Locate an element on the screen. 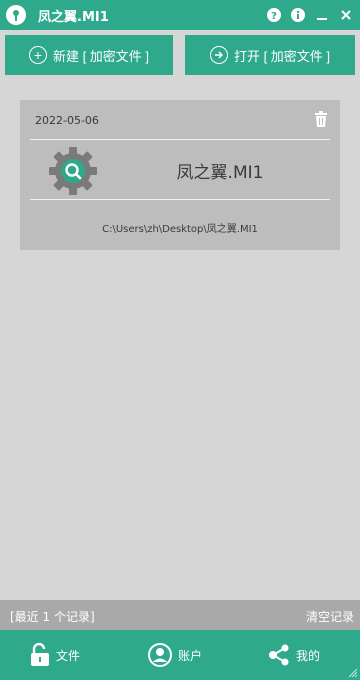 Image resolution: width=360 pixels, height=680 pixels. nav-item-label: 我的 is located at coordinates (308, 655).